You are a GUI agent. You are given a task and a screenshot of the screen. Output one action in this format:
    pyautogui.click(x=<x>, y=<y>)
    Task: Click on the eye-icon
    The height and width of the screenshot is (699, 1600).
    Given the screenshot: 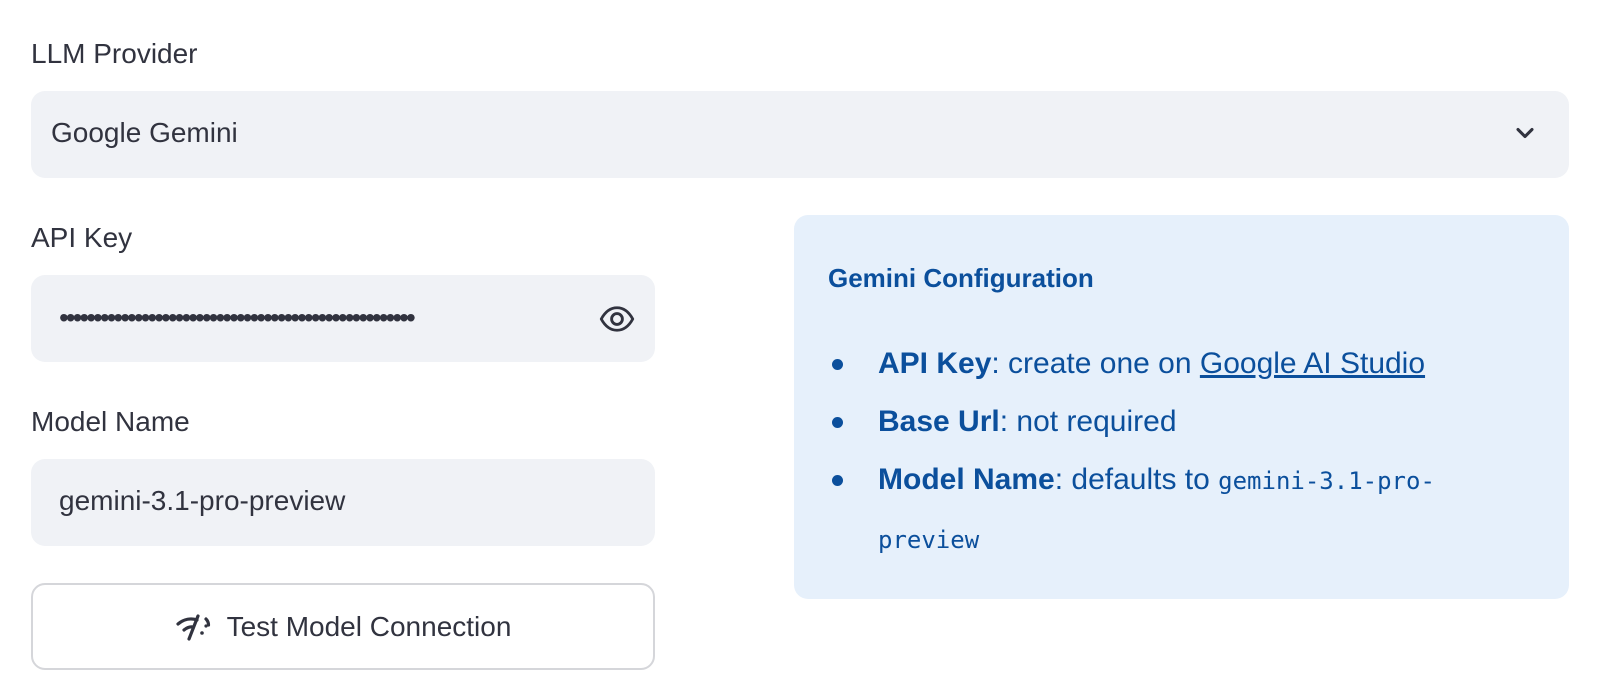 What is the action you would take?
    pyautogui.click(x=617, y=319)
    